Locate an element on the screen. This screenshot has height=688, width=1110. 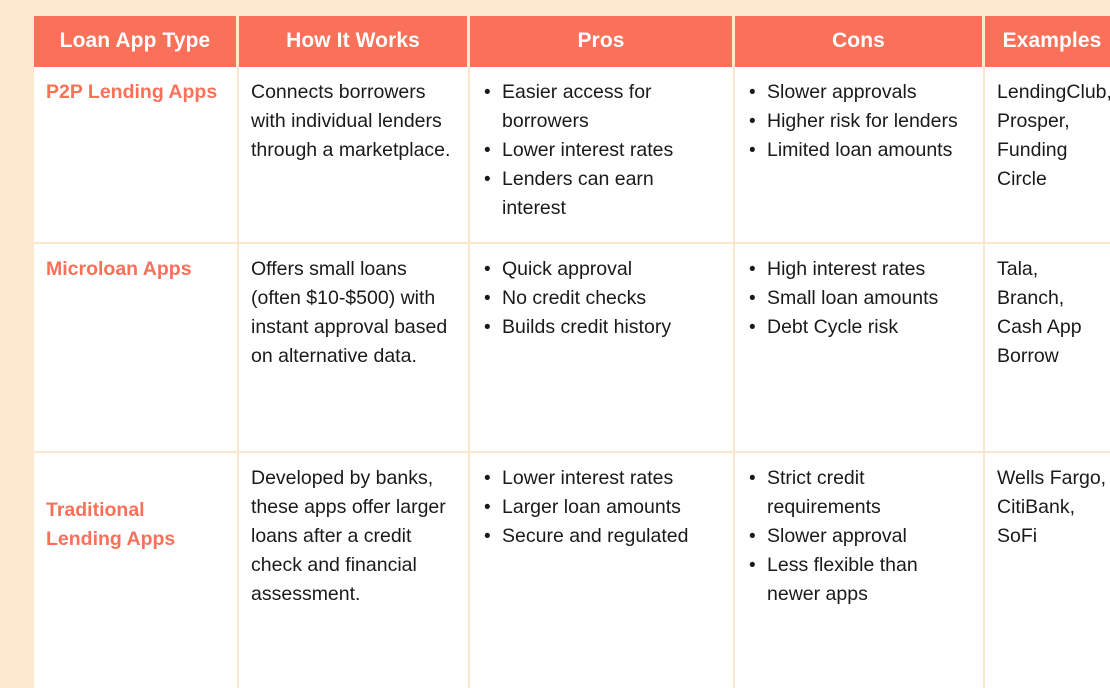
list-item: Small loan amounts is located at coordinates (860, 298).